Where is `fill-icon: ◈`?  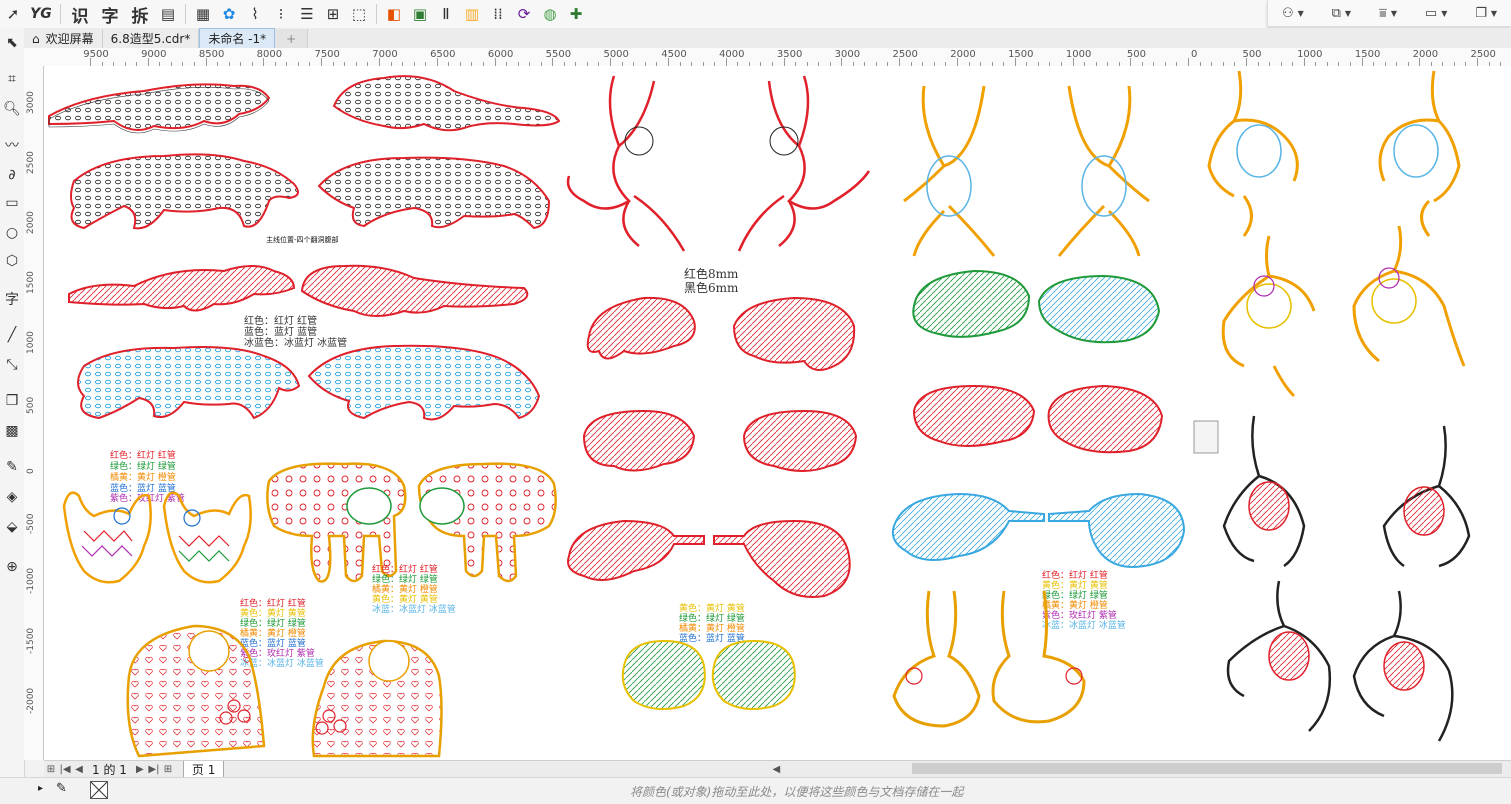 fill-icon: ◈ is located at coordinates (12, 497).